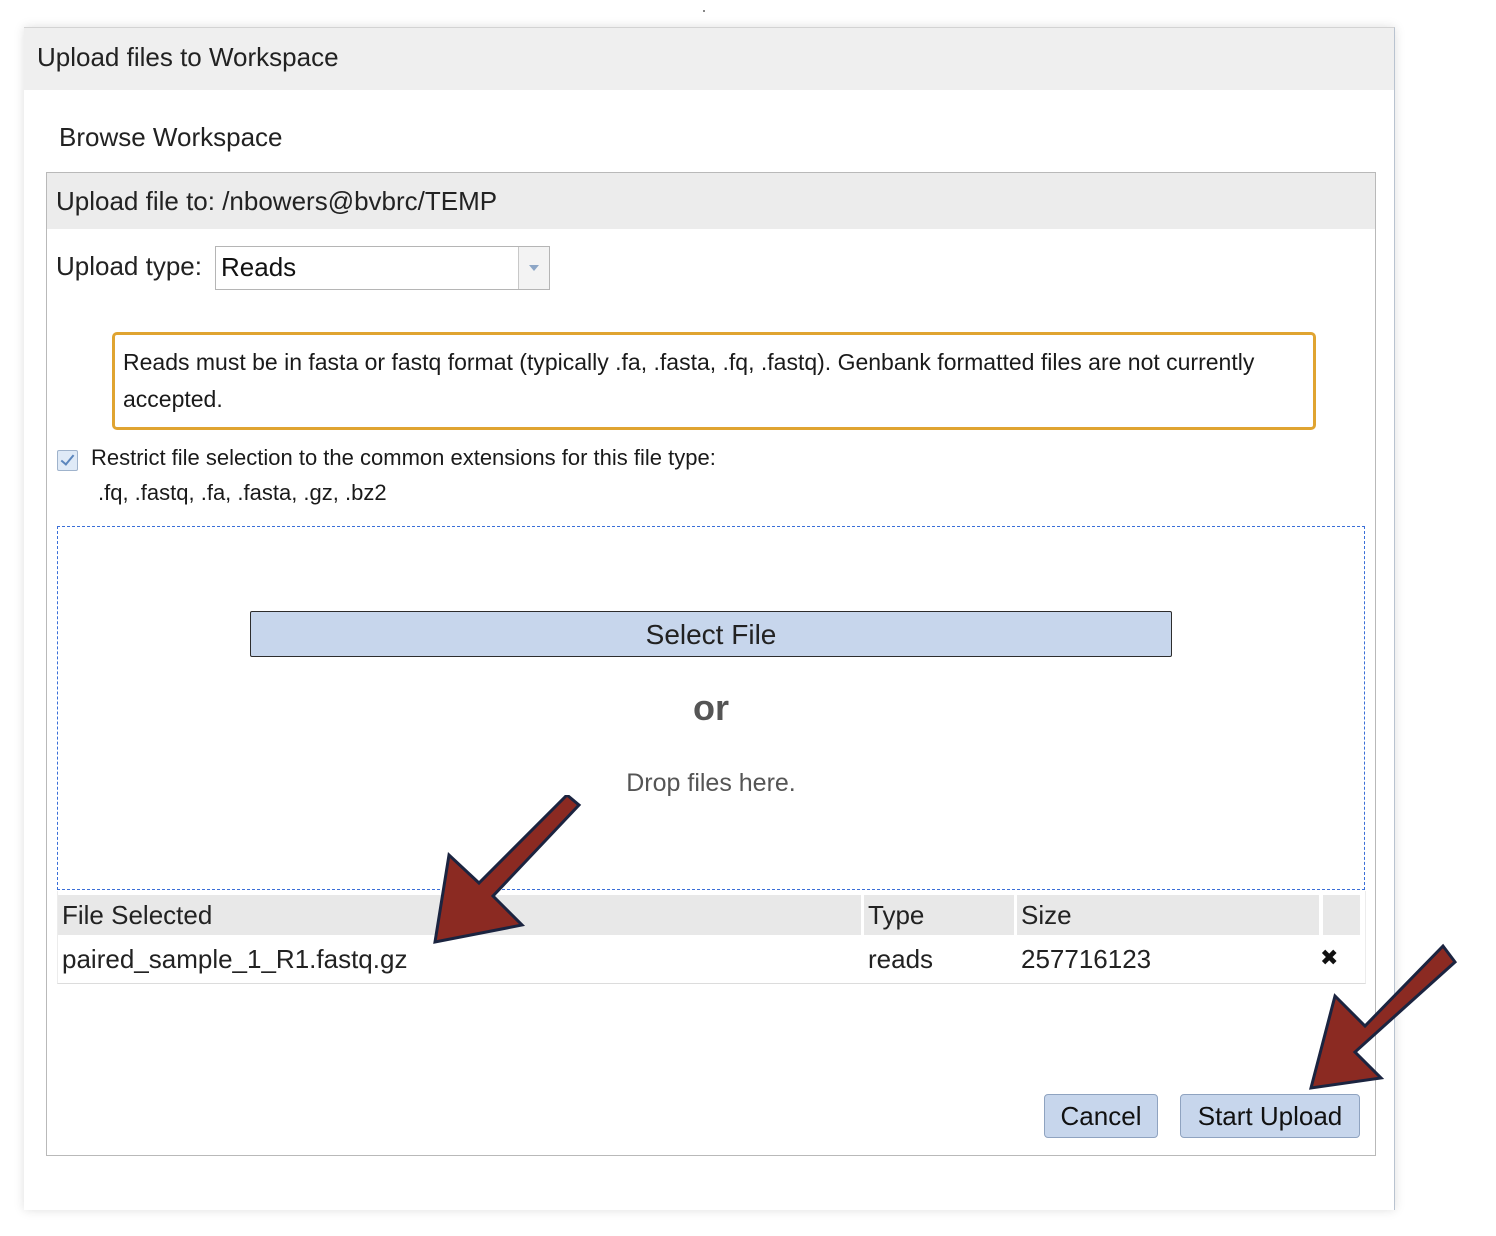 This screenshot has width=1496, height=1236. Describe the element at coordinates (67, 460) in the screenshot. I see `restrict-extensions-checkbox` at that location.